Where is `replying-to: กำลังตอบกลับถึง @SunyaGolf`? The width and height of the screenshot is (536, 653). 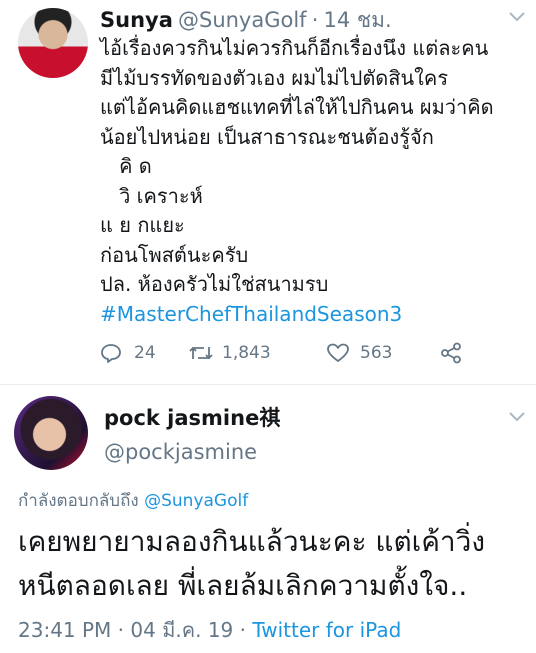
replying-to: กำลังตอบกลับถึง @SunyaGolf is located at coordinates (133, 500).